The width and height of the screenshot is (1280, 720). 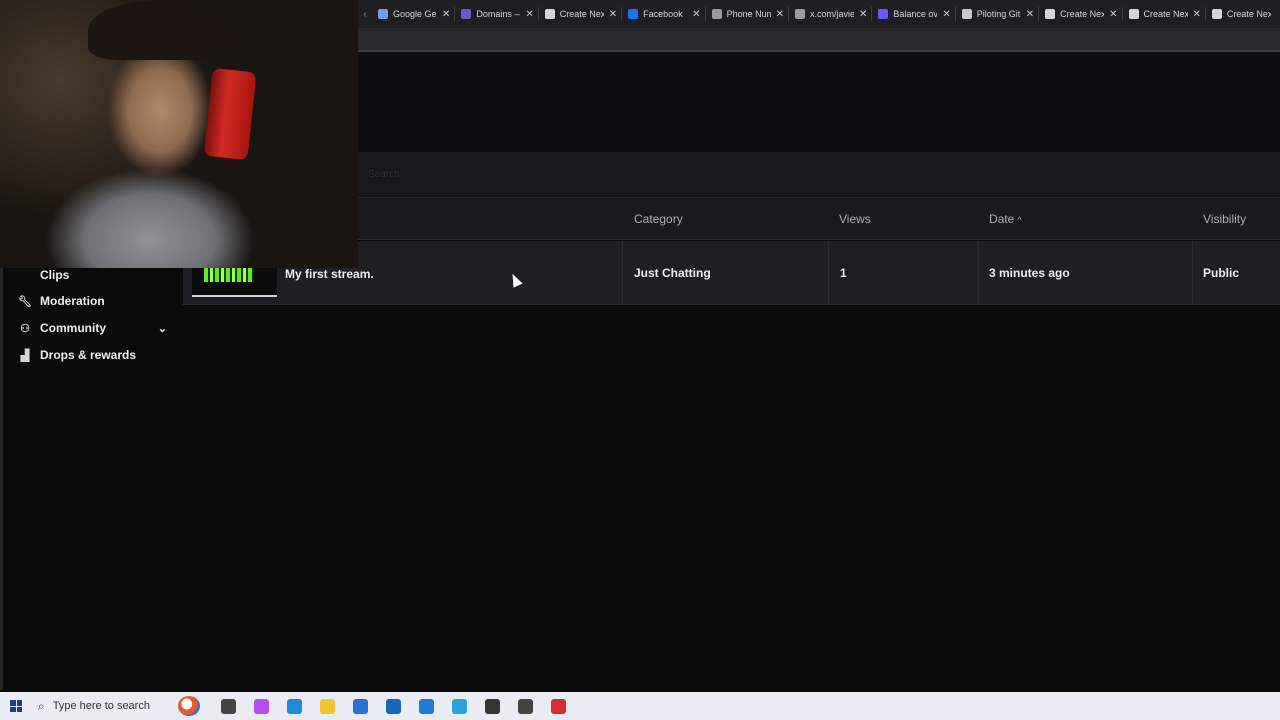 I want to click on telegram-icon, so click(x=459, y=706).